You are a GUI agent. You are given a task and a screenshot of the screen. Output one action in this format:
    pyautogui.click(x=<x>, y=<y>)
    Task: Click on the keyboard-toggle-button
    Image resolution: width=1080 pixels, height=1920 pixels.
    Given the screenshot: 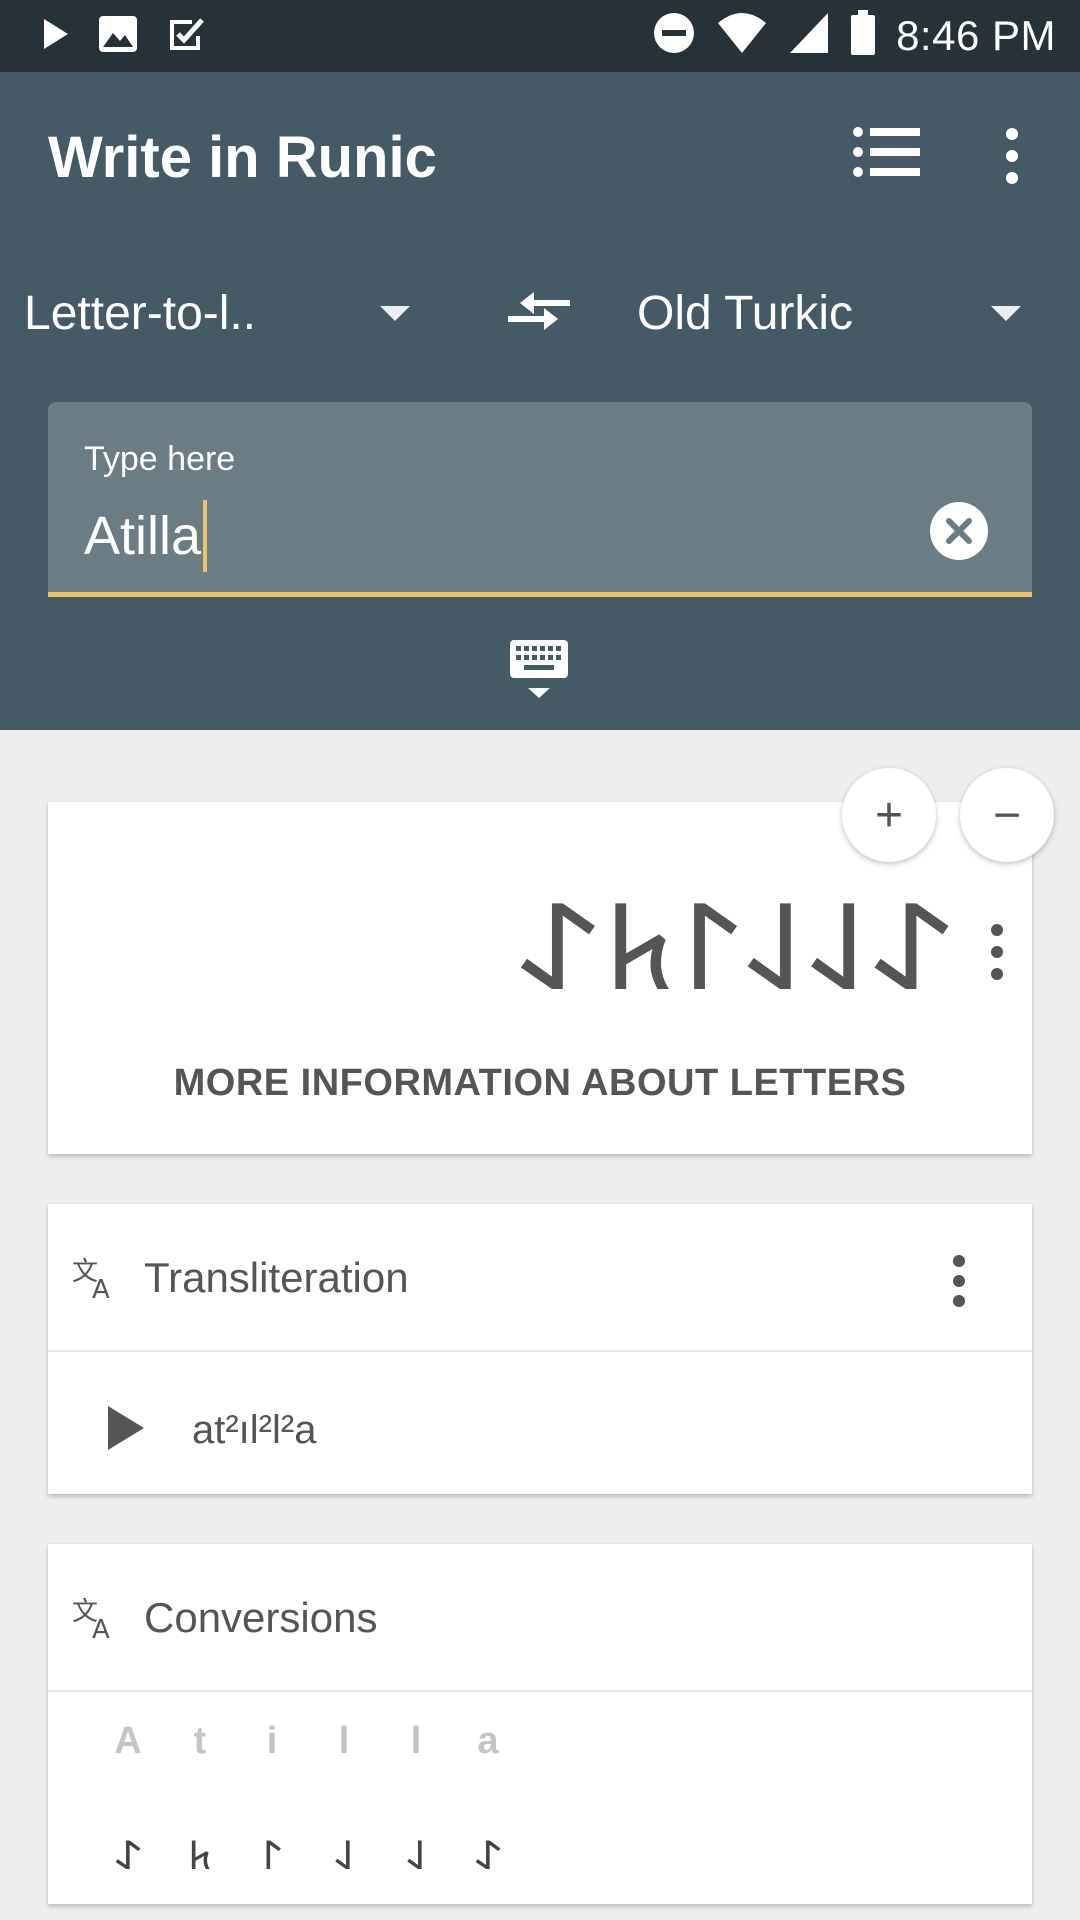 What is the action you would take?
    pyautogui.click(x=540, y=670)
    